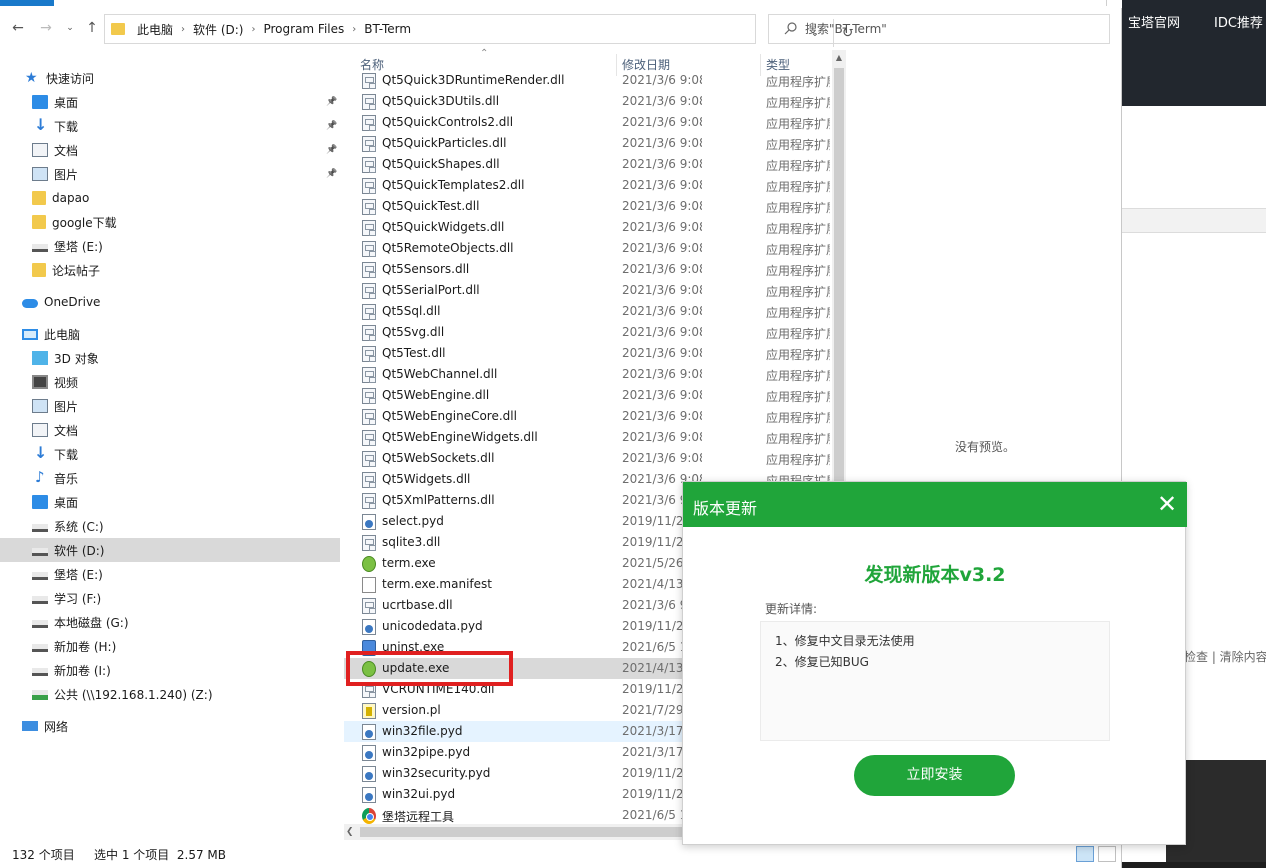  What do you see at coordinates (588, 101) in the screenshot?
I see `file-row: Qt5Quick3DUtils.dll 2021/3/6 9:08 应用程序扩展` at bounding box center [588, 101].